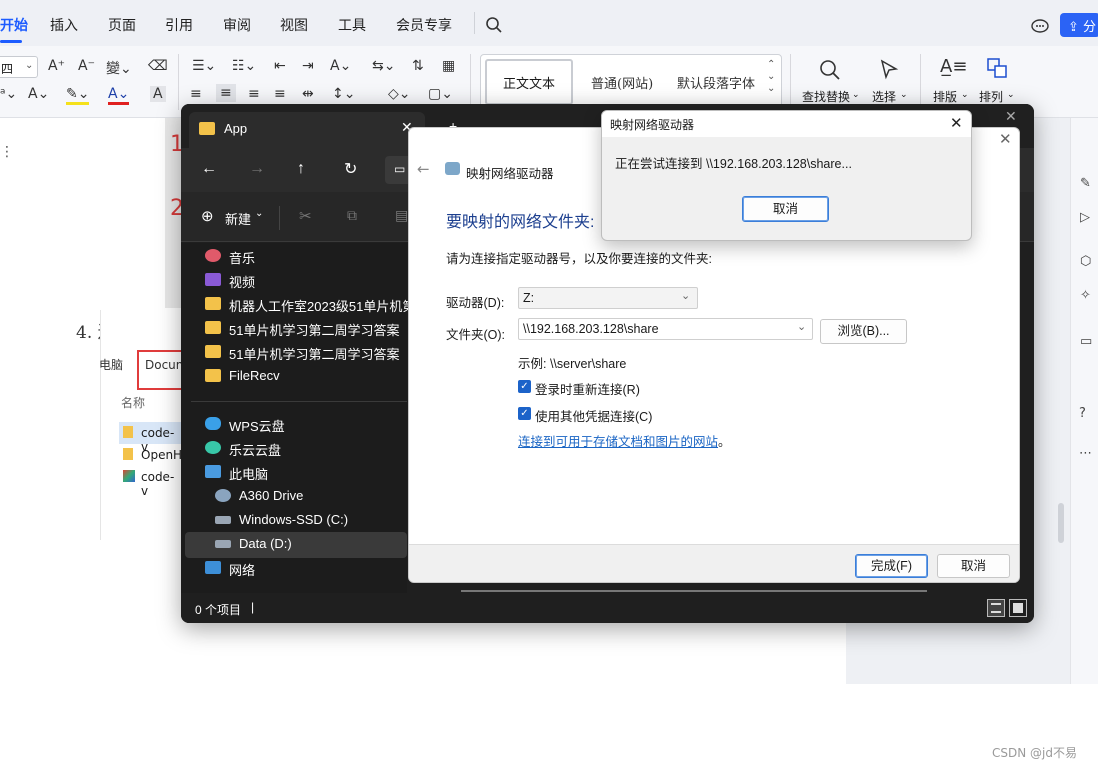 This screenshot has width=1098, height=769. Describe the element at coordinates (316, 305) in the screenshot. I see `sidebar-item-folder: 机器人工作室2023级51单片机第二` at that location.